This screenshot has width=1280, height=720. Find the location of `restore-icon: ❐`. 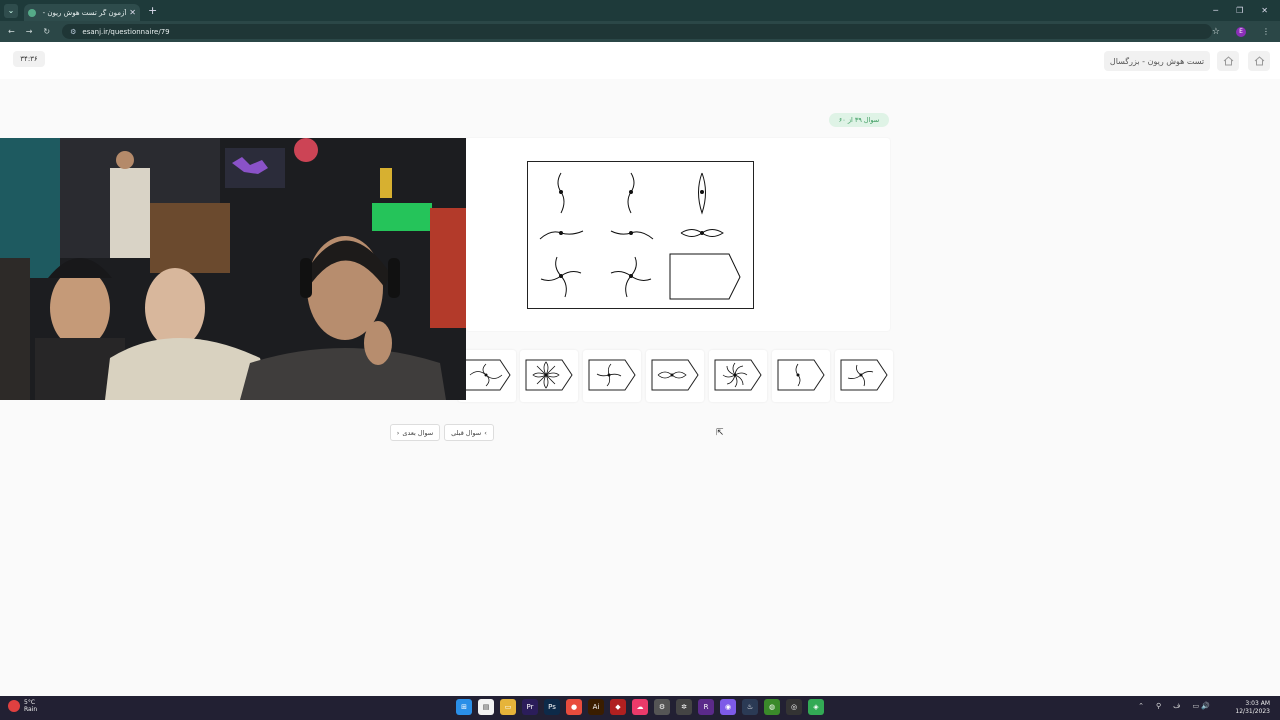

restore-icon: ❐ is located at coordinates (1239, 10).